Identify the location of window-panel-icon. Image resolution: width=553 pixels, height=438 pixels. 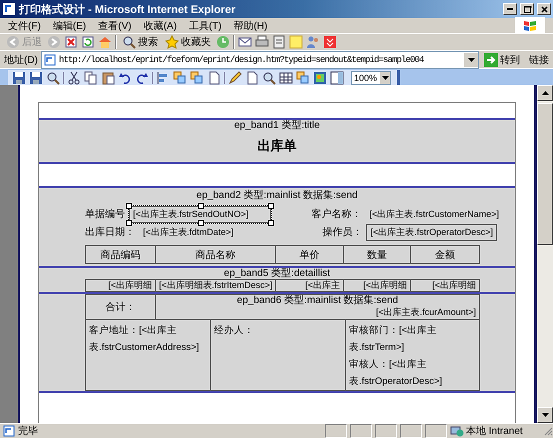
(337, 77).